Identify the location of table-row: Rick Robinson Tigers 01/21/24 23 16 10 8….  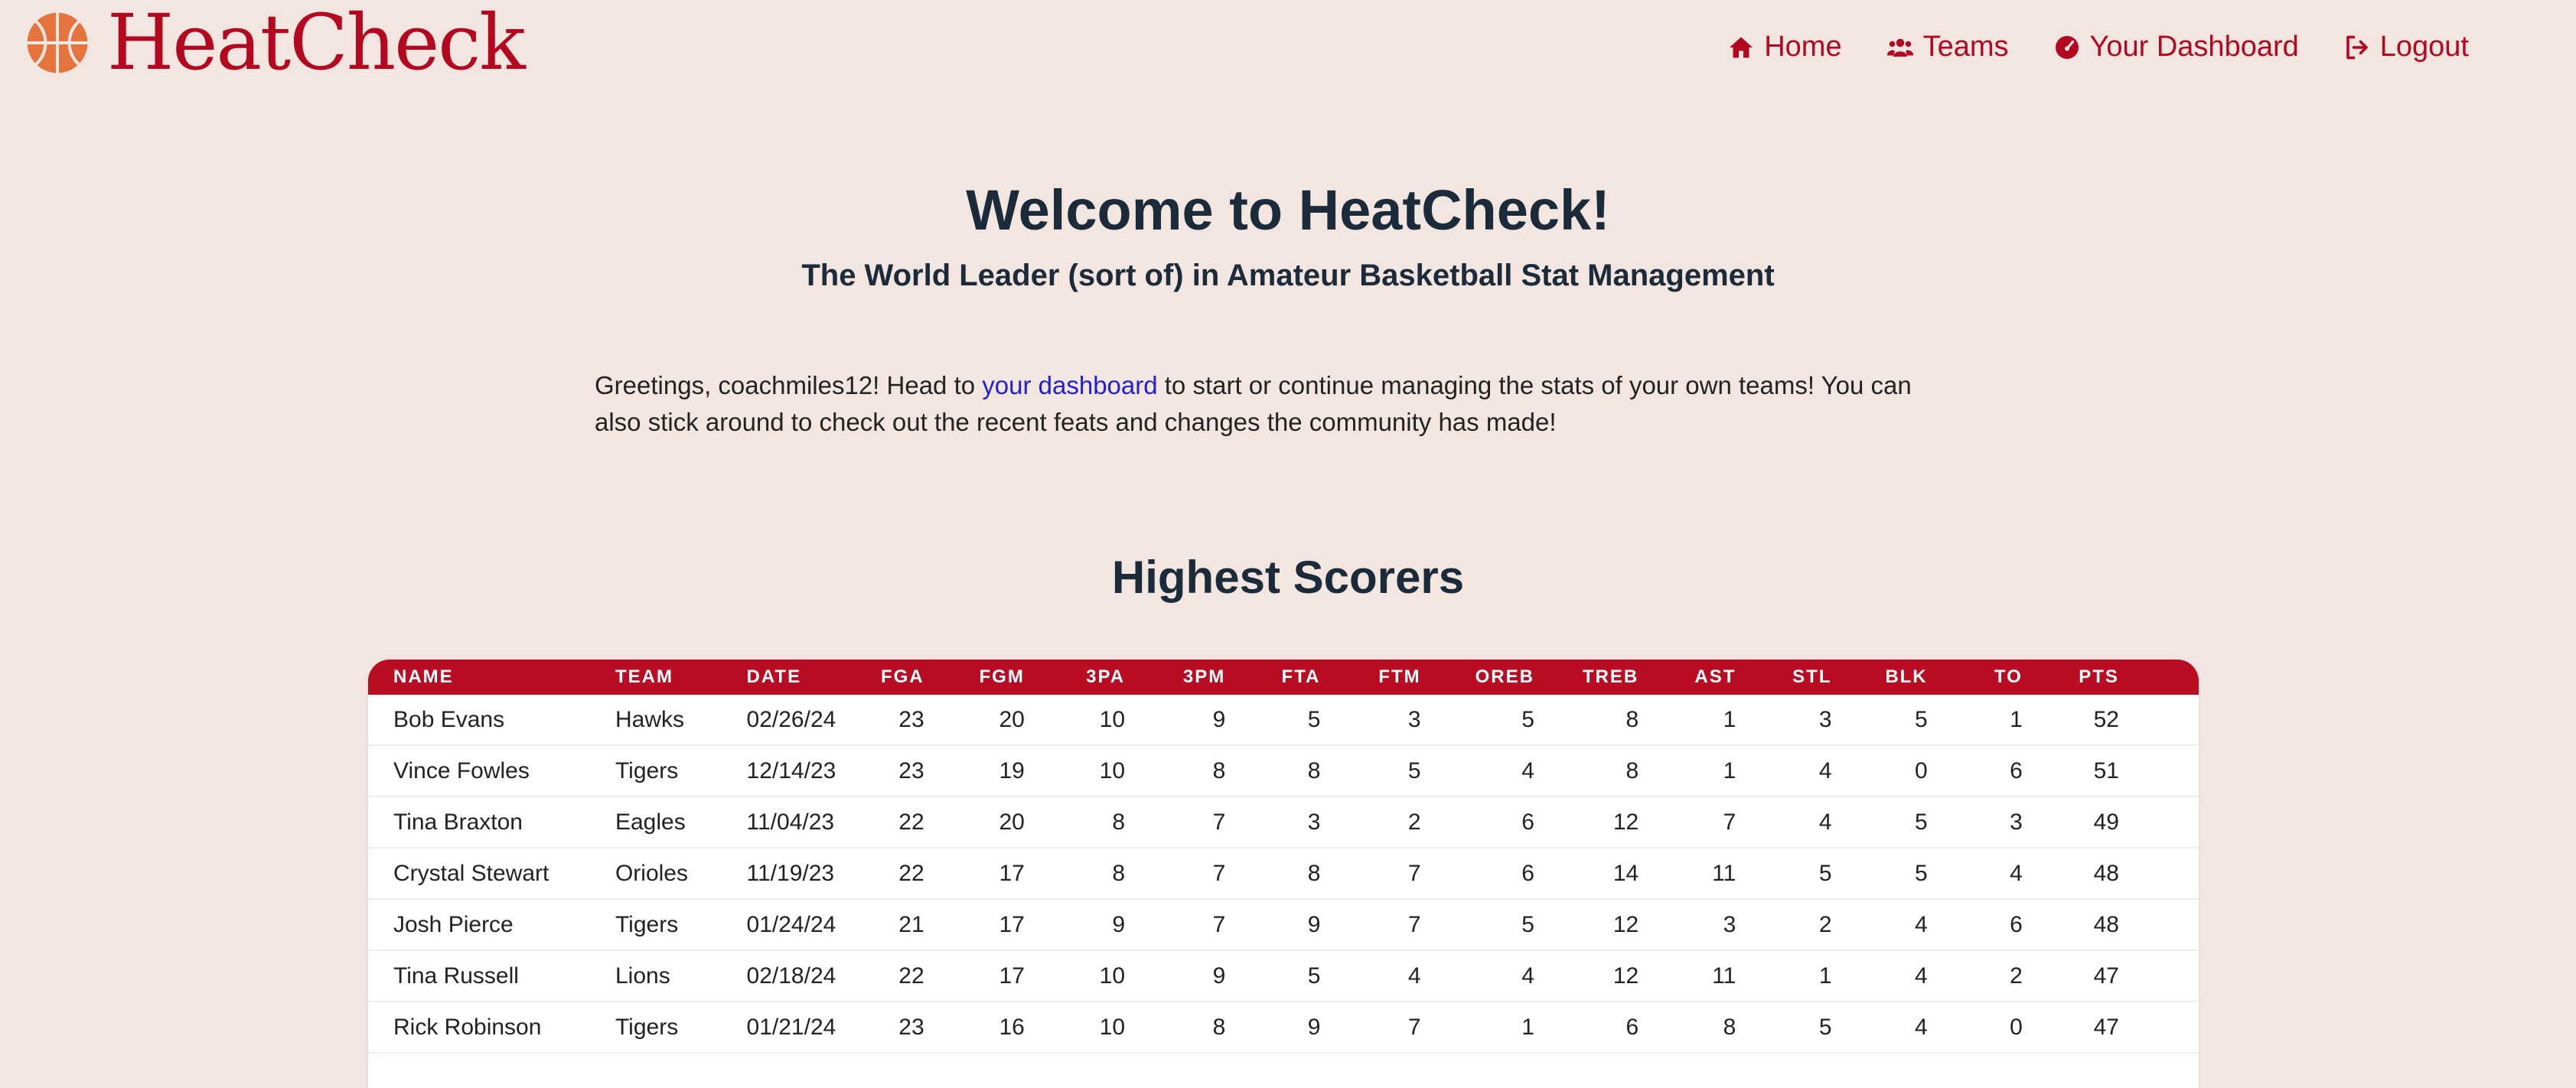
(1283, 1028).